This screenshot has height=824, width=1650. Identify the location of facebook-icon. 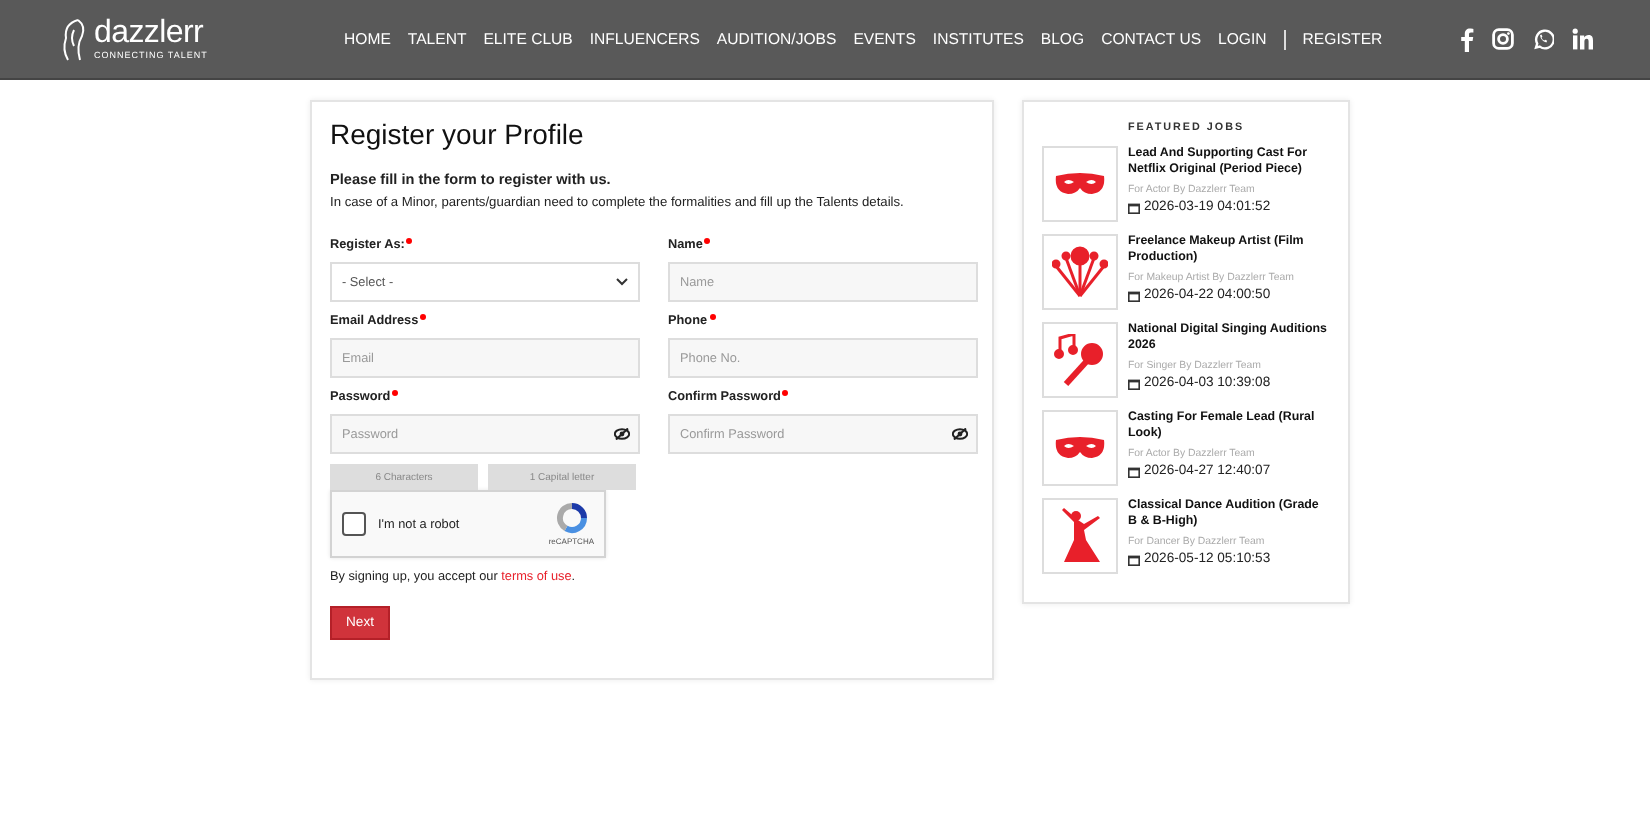
(1467, 39).